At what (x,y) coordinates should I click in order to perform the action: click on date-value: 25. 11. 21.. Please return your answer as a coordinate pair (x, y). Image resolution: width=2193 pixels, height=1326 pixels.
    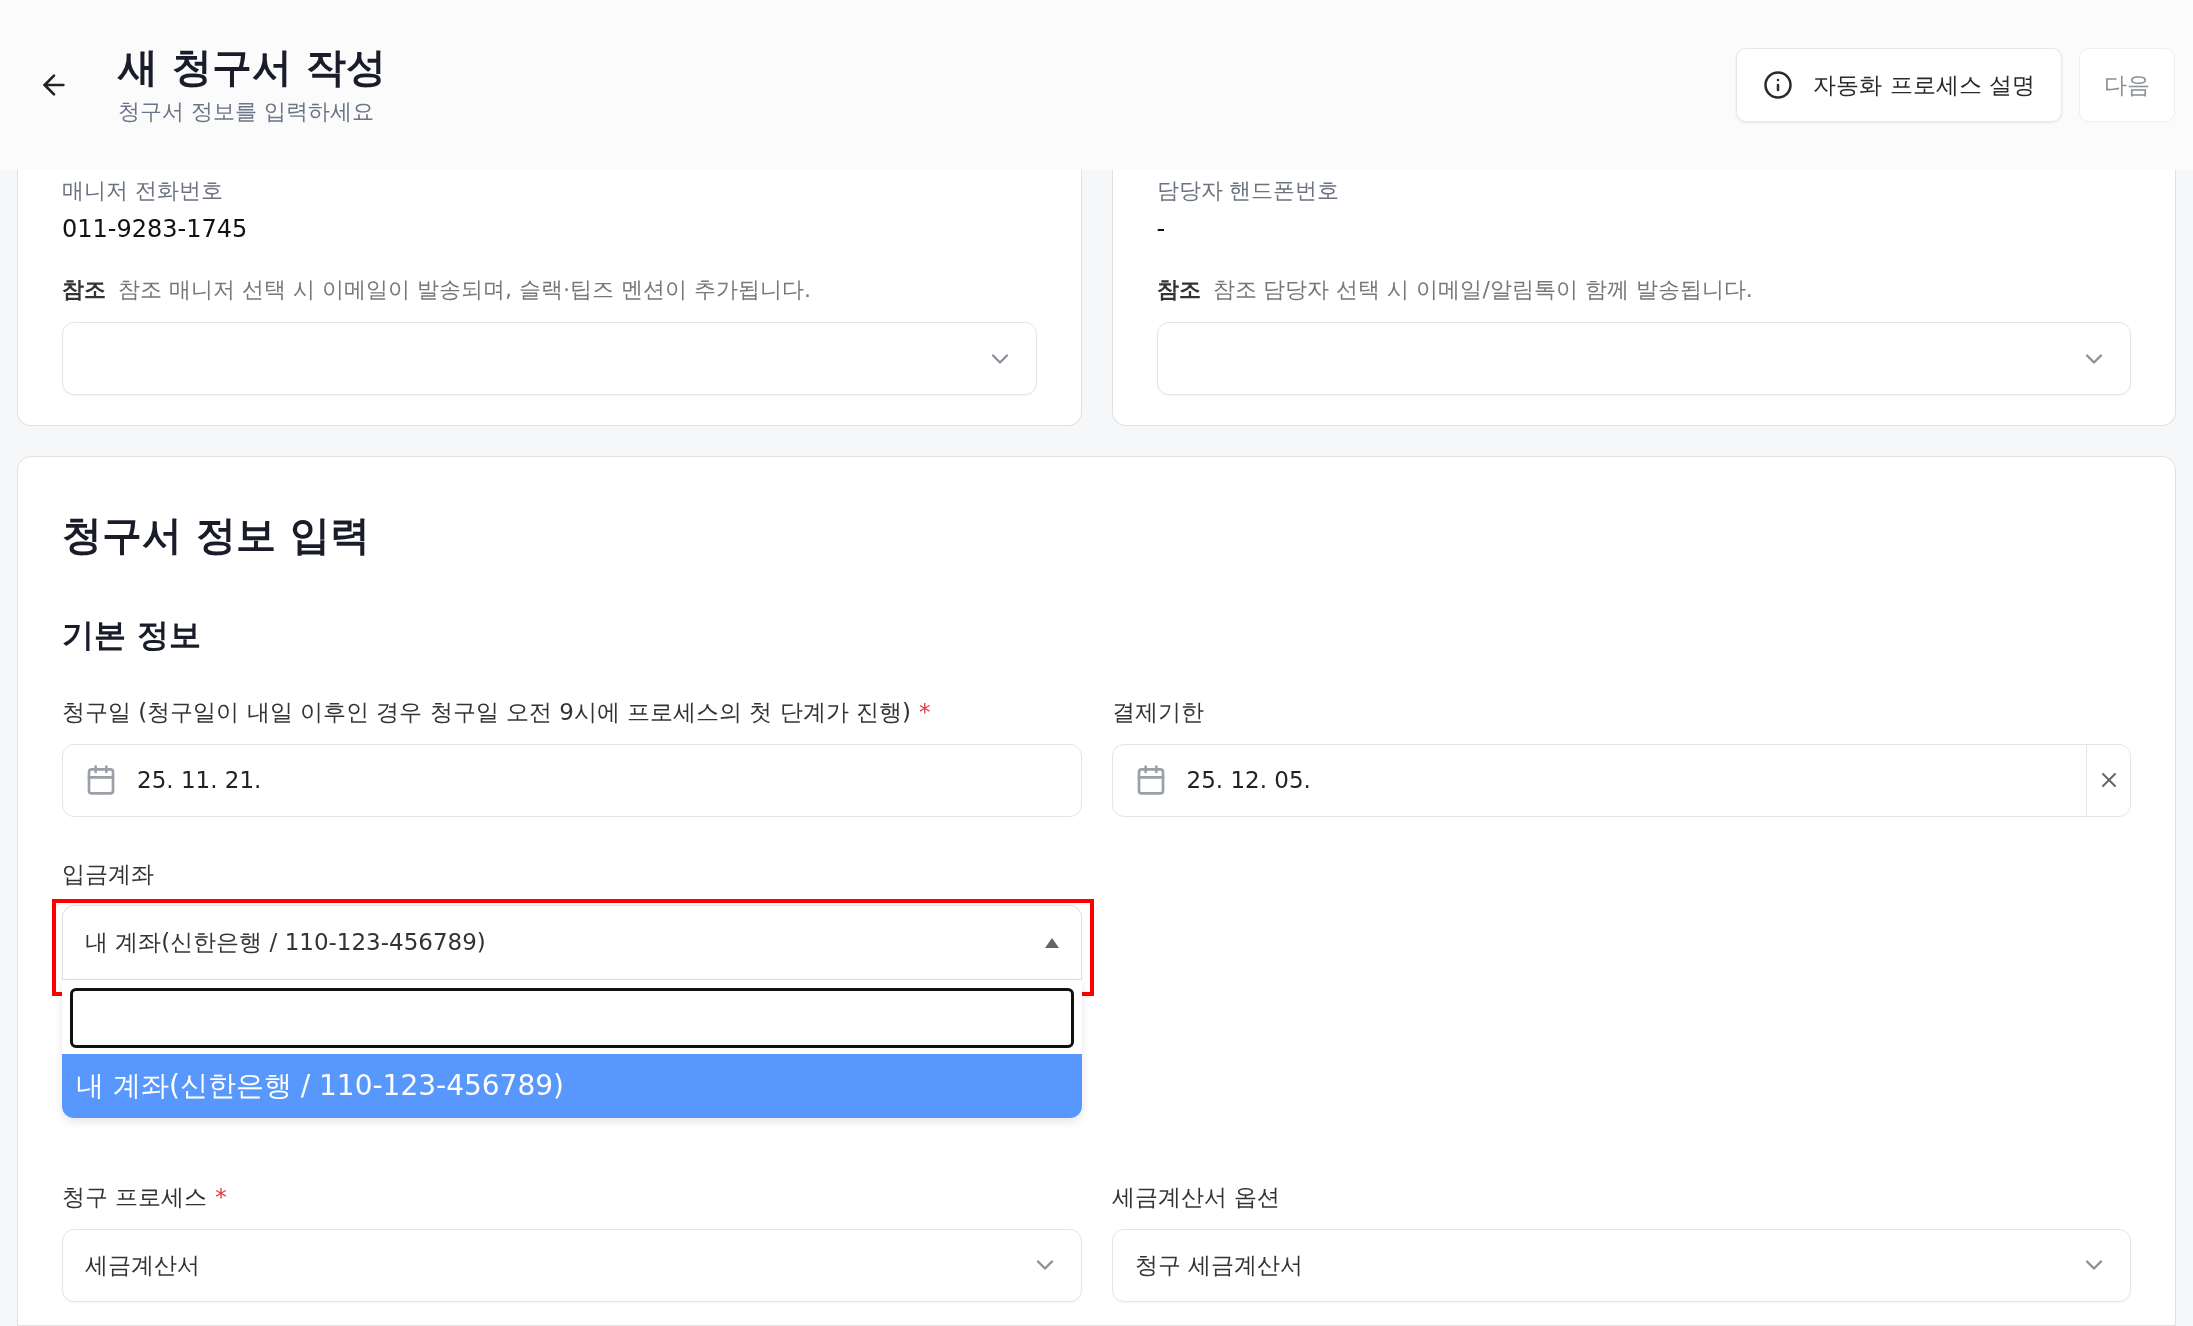
    Looking at the image, I should click on (200, 780).